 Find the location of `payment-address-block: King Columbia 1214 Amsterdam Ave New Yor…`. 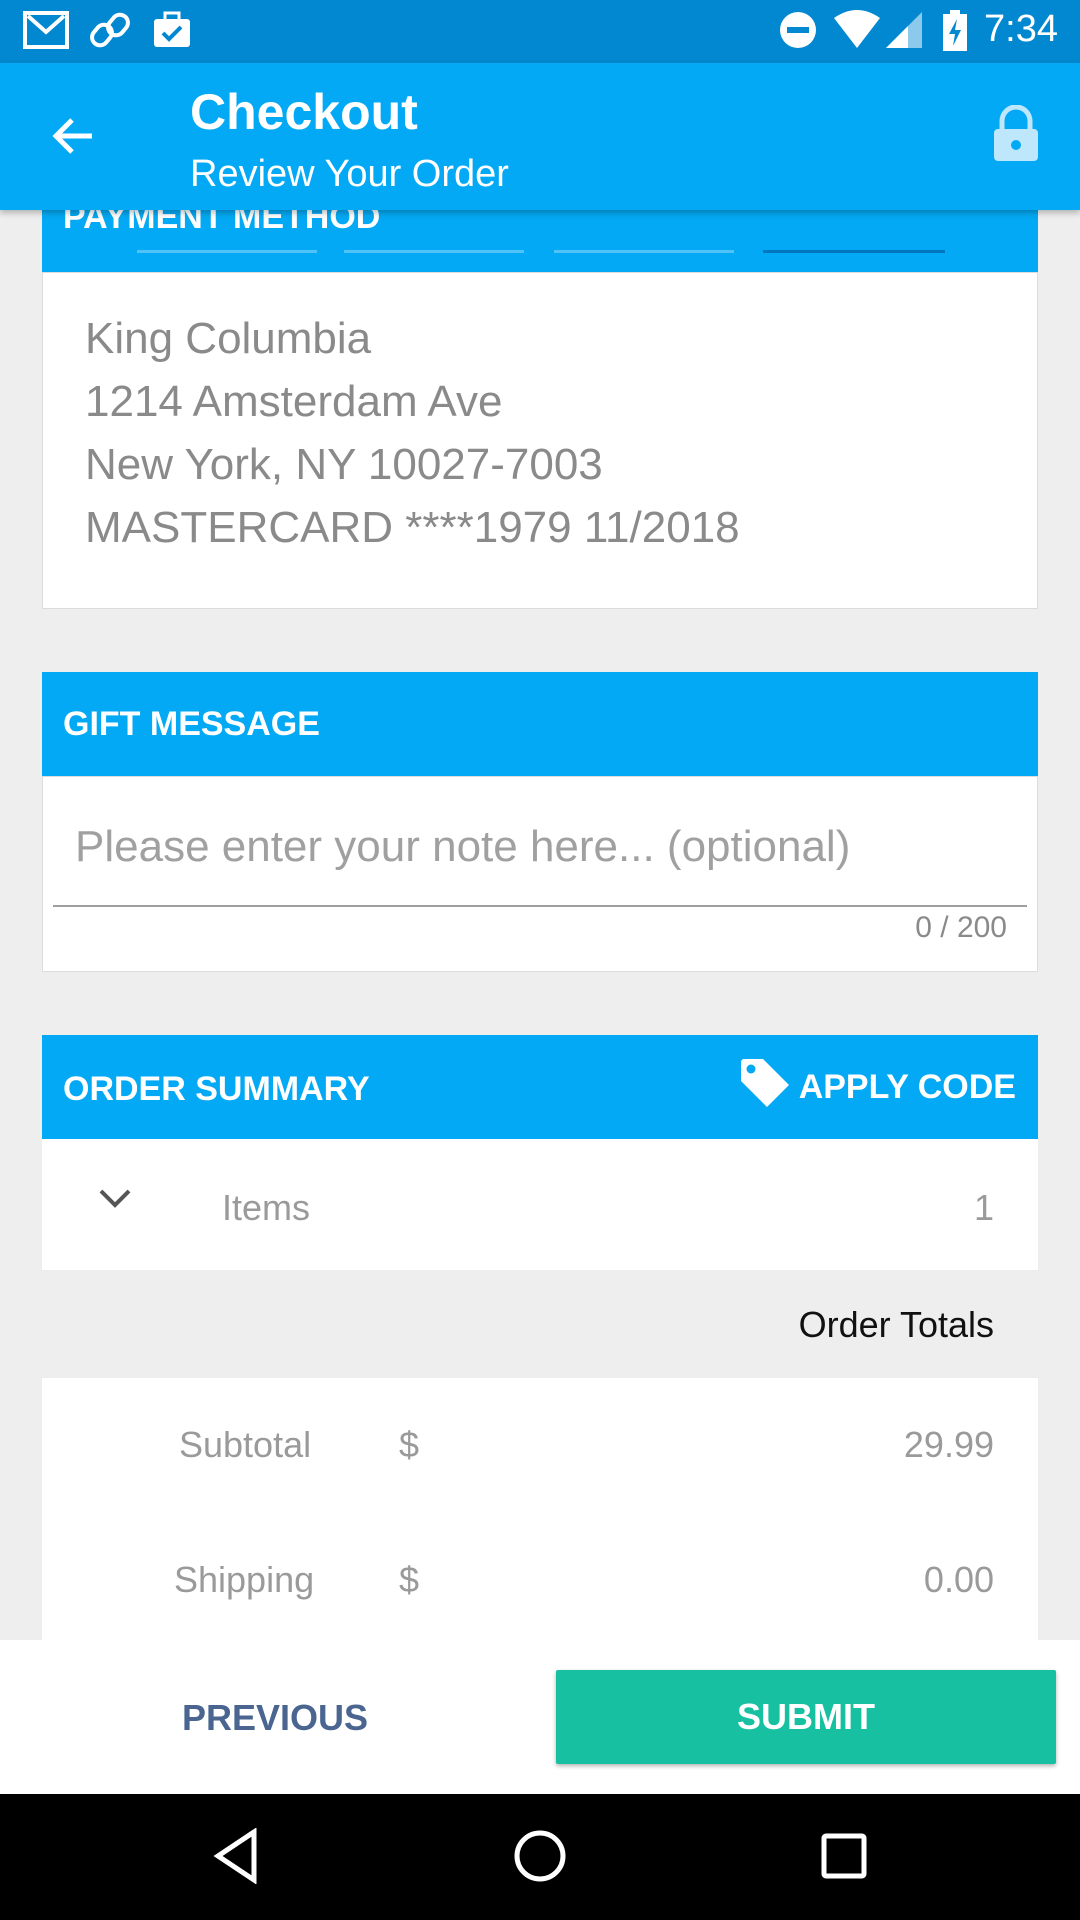

payment-address-block: King Columbia 1214 Amsterdam Ave New Yor… is located at coordinates (412, 433).